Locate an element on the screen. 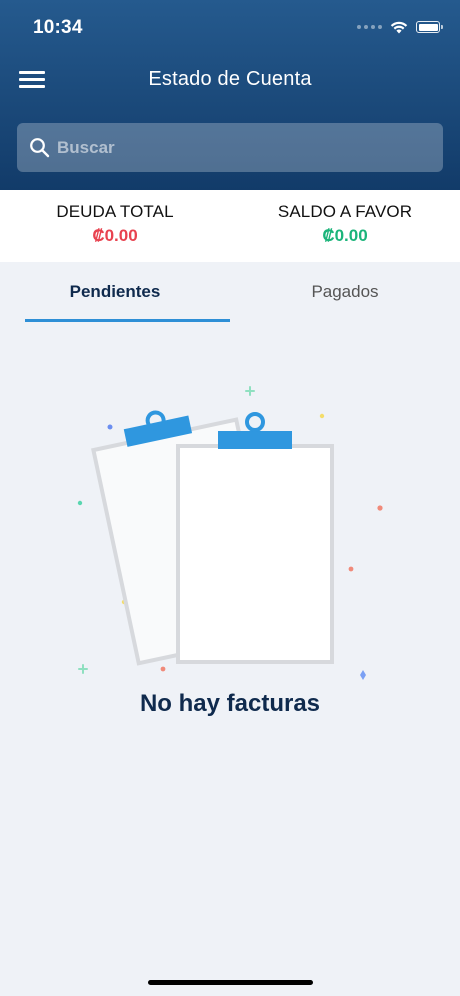  total-debt: DEUDA TOTAL ₡0.00 is located at coordinates (115, 224).